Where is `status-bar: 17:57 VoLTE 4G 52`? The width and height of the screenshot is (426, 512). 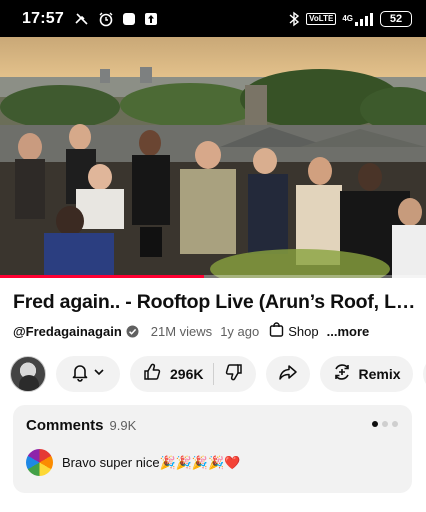 status-bar: 17:57 VoLTE 4G 52 is located at coordinates (213, 18).